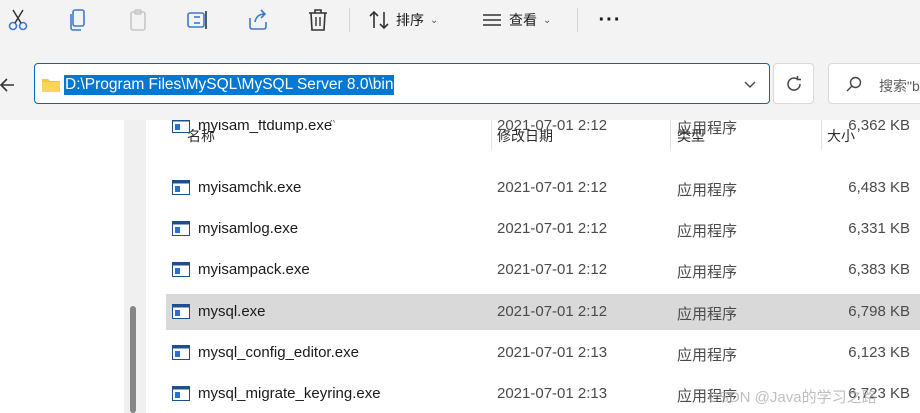 Image resolution: width=920 pixels, height=413 pixels. I want to click on refresh-icon, so click(793, 83).